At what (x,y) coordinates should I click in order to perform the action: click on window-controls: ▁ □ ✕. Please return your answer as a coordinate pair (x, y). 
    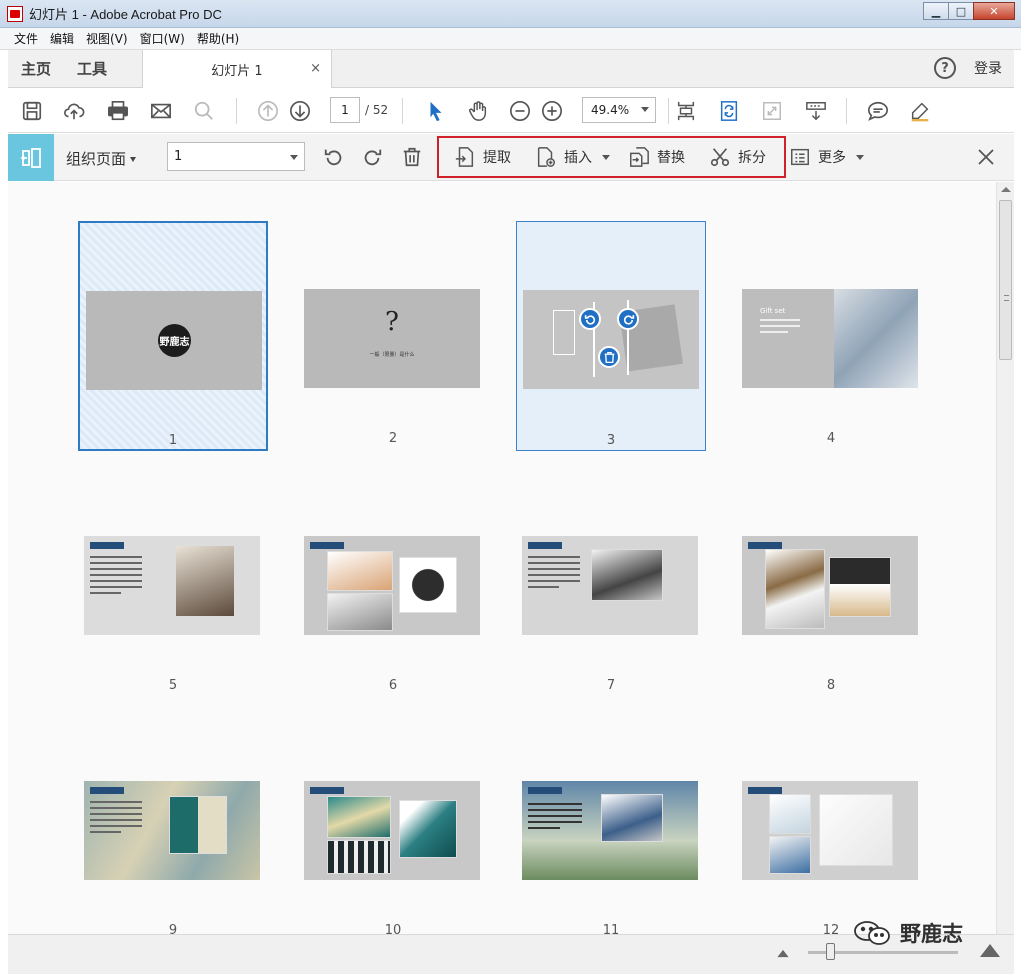
    Looking at the image, I should click on (969, 11).